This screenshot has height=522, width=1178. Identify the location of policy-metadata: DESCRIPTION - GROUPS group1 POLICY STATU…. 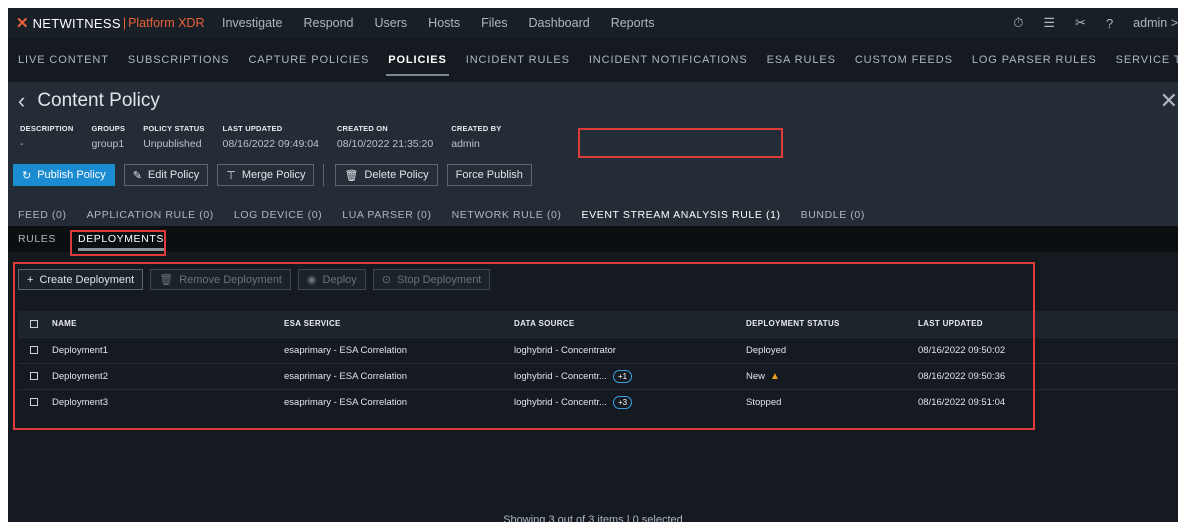
(269, 137).